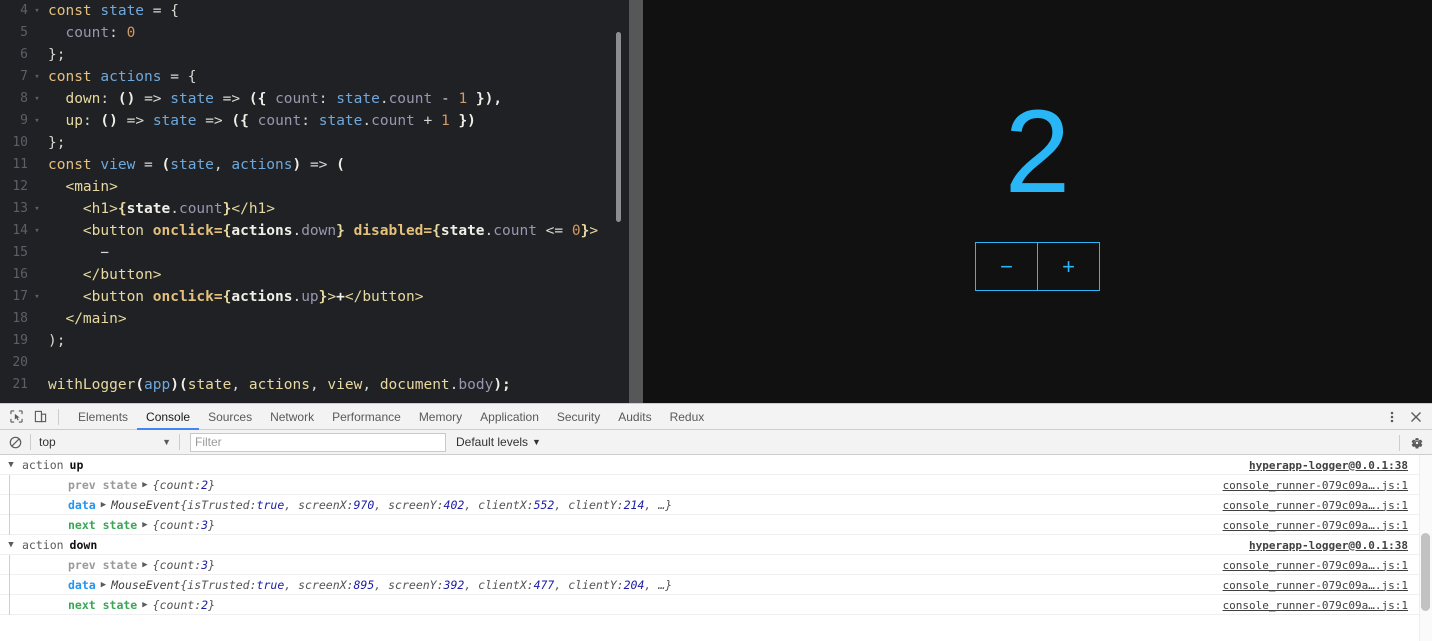  I want to click on code-text: };, so click(57, 143).